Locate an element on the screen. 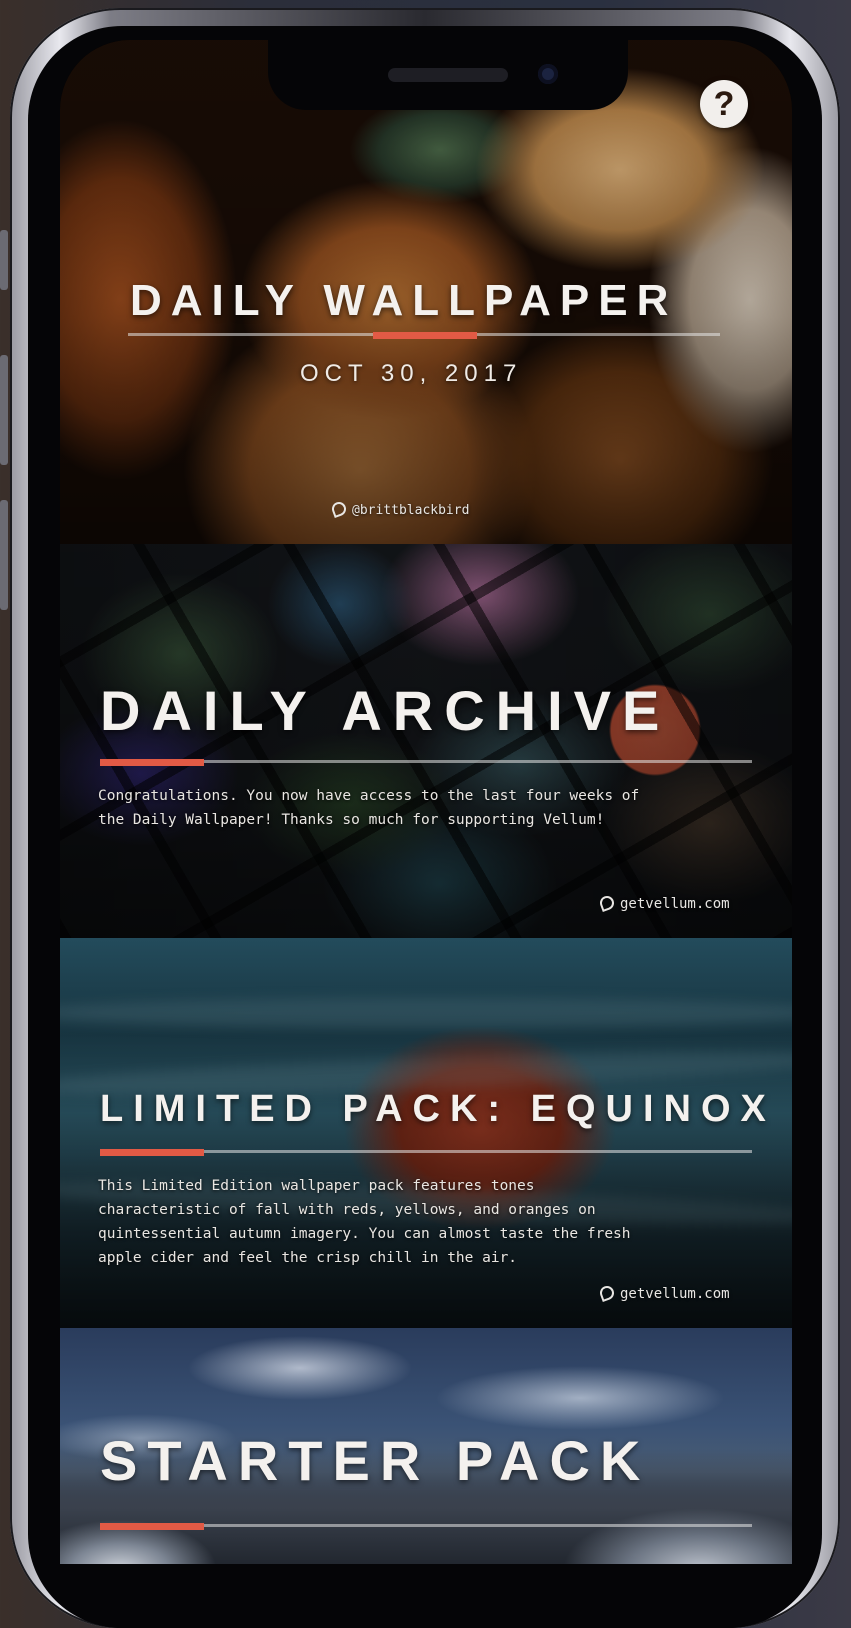  front-camera is located at coordinates (548, 74).